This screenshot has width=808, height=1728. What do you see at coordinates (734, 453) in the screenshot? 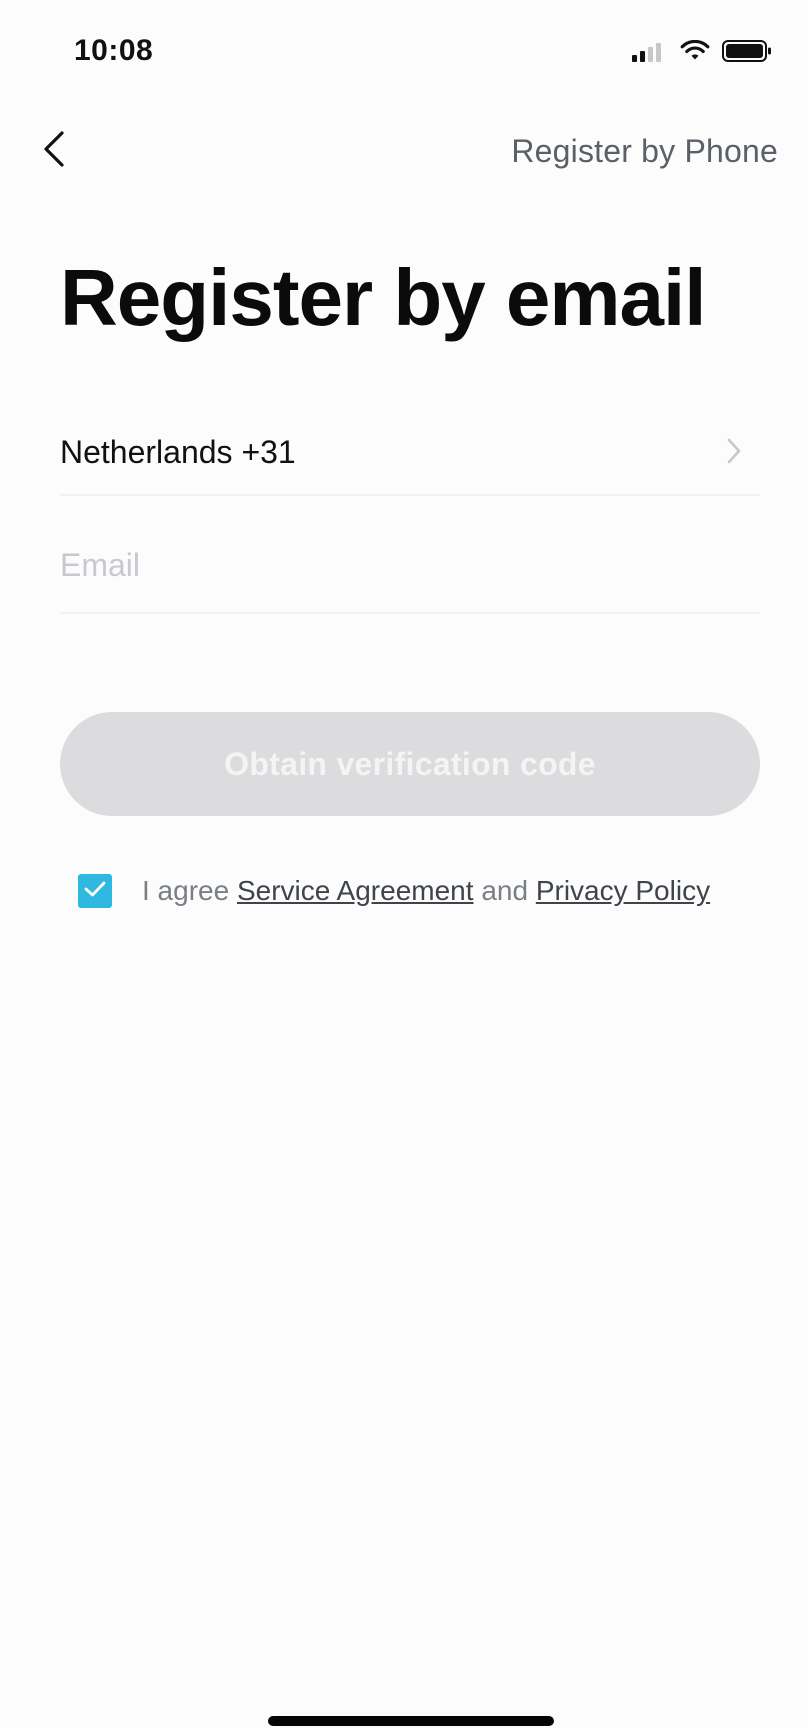
I see `chevron-right-icon` at bounding box center [734, 453].